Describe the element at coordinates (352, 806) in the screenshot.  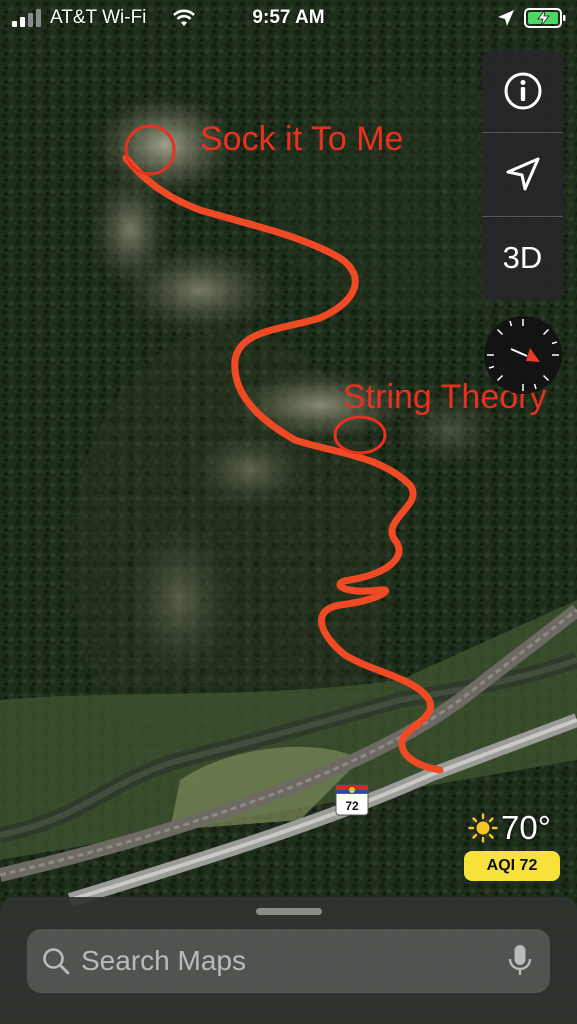
I see `highway-number: 72` at that location.